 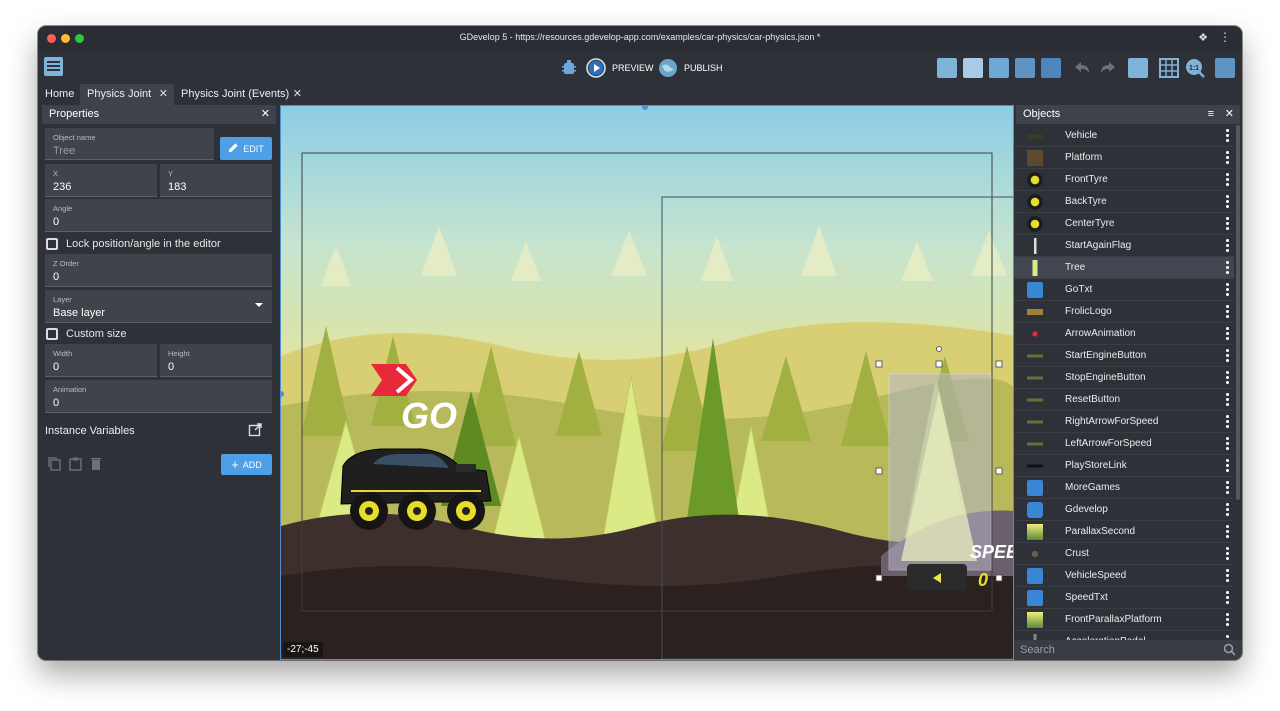 I want to click on publish-button: PUBLISH, so click(x=690, y=68).